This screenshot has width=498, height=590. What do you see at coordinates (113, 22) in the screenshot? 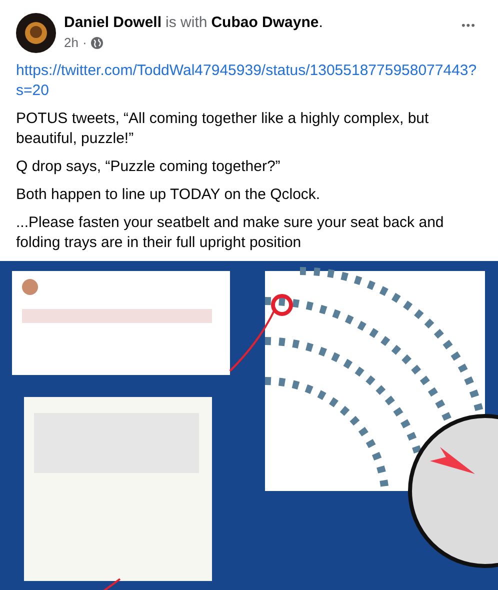
I see `author-link: Daniel Dowell` at bounding box center [113, 22].